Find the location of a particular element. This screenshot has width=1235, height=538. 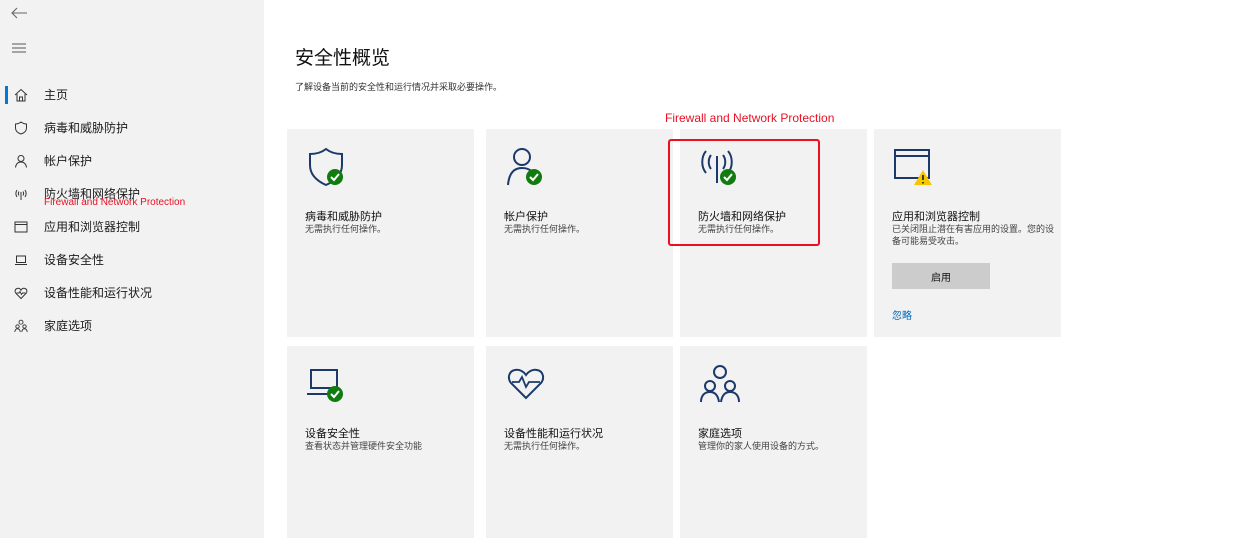

laptop-check-icon is located at coordinates (325, 385).